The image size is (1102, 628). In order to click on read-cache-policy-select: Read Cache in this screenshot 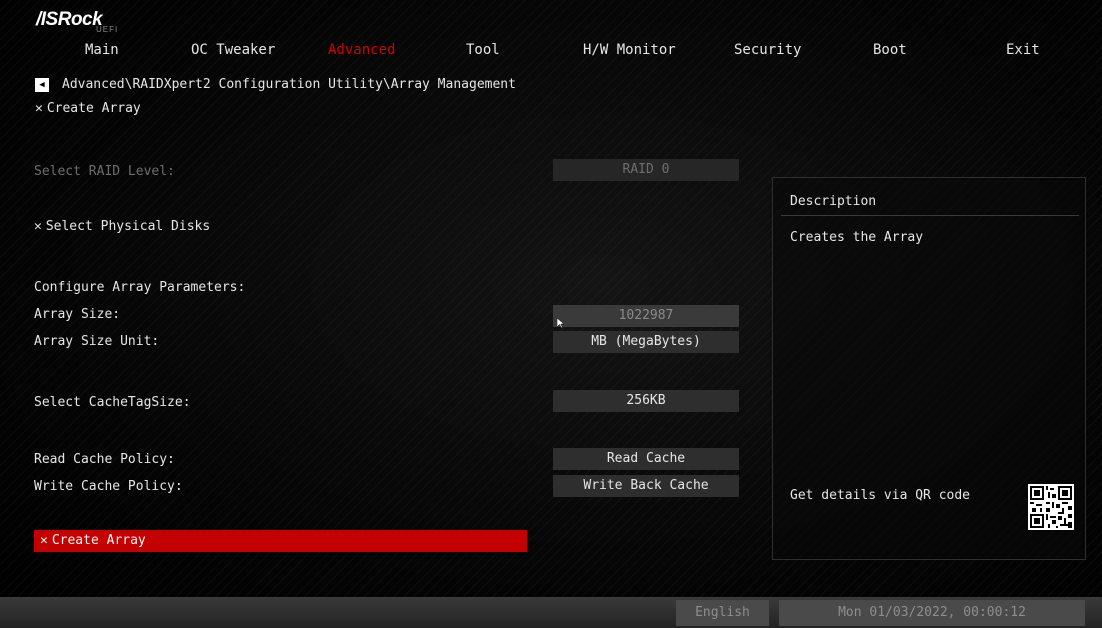, I will do `click(646, 459)`.